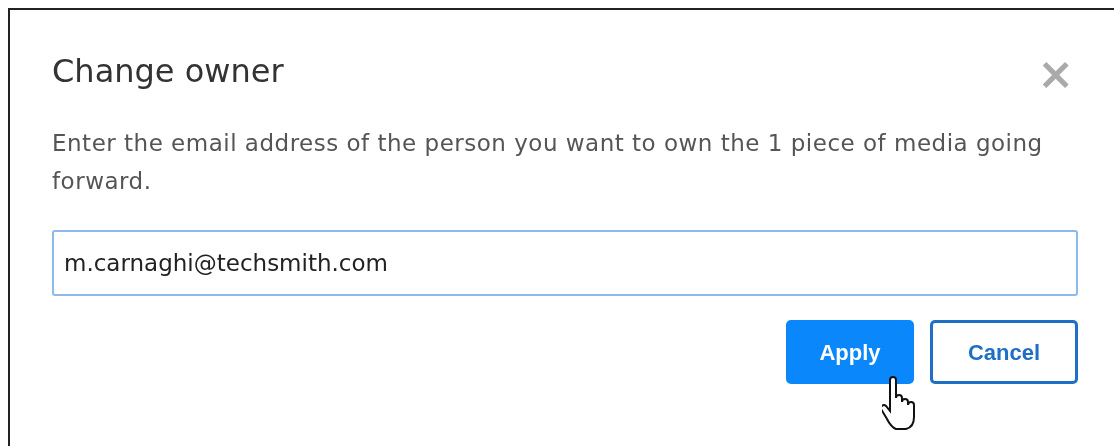 Image resolution: width=1114 pixels, height=446 pixels. What do you see at coordinates (168, 71) in the screenshot?
I see `dialog-title: Change owner` at bounding box center [168, 71].